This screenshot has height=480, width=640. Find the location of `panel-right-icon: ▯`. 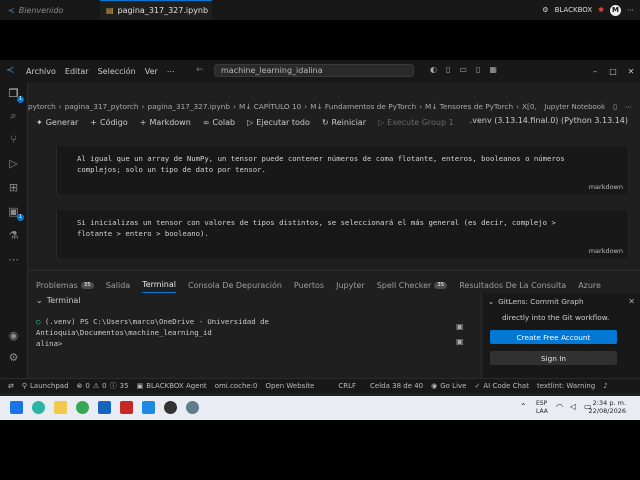

panel-right-icon: ▯ is located at coordinates (478, 69).